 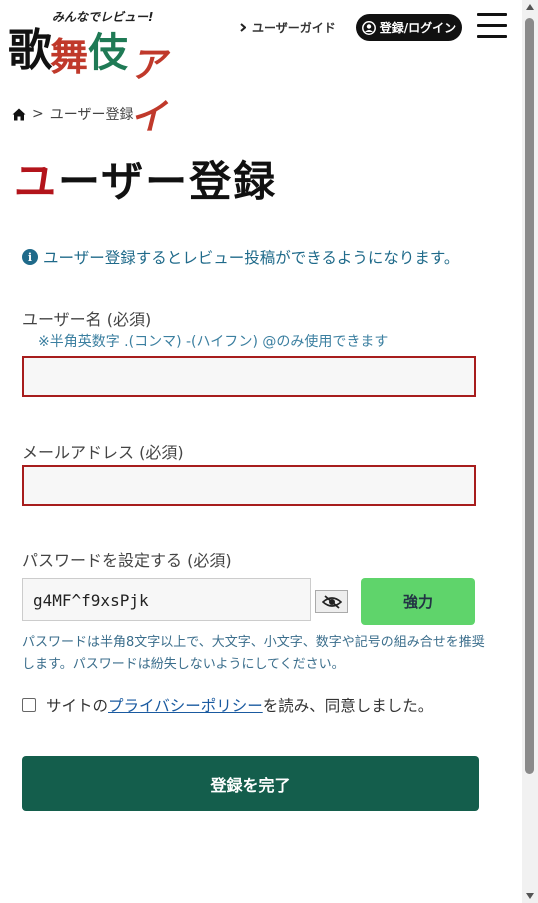 I want to click on page-title-rest: ーザー登録, so click(x=168, y=181).